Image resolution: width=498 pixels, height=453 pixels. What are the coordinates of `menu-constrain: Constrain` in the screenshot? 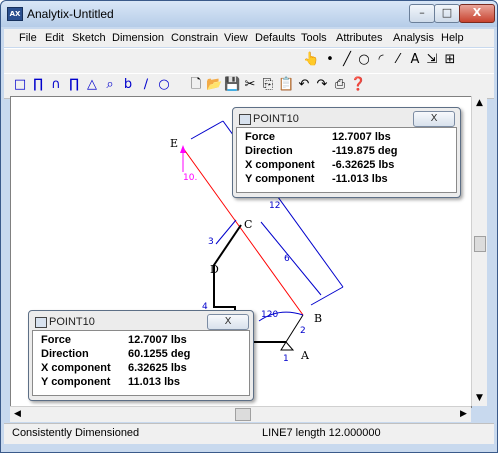 It's located at (194, 38).